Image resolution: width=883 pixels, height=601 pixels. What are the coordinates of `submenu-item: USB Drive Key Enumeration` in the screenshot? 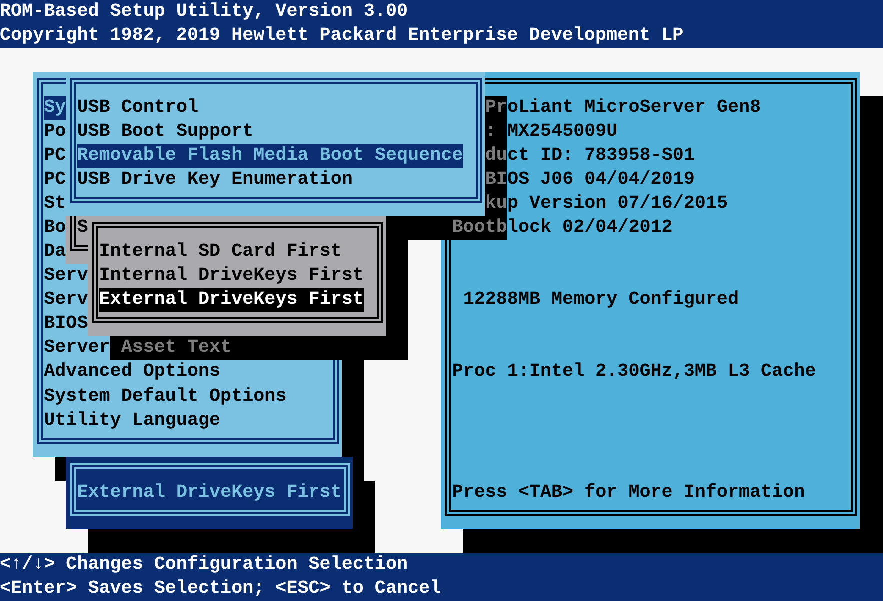 It's located at (215, 180).